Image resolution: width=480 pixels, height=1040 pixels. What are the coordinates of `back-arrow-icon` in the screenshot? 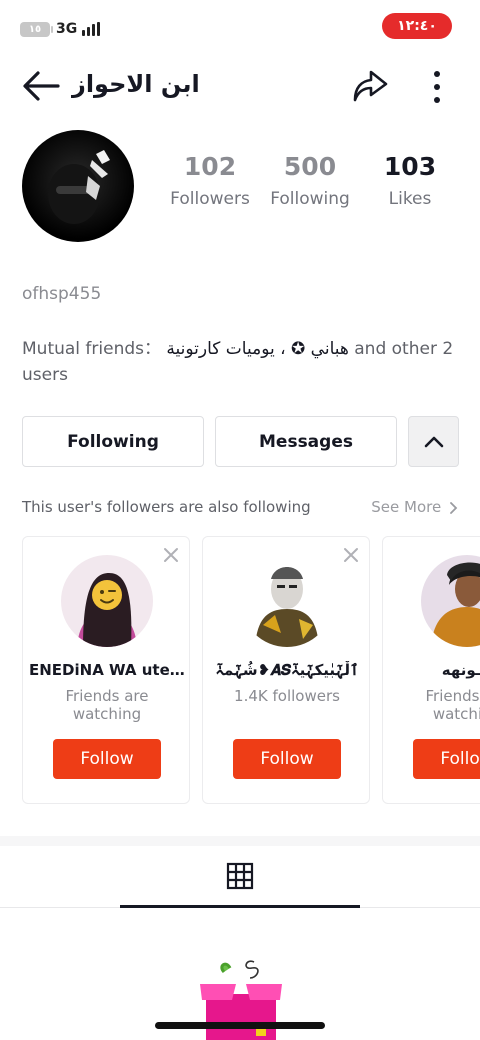 It's located at (41, 86).